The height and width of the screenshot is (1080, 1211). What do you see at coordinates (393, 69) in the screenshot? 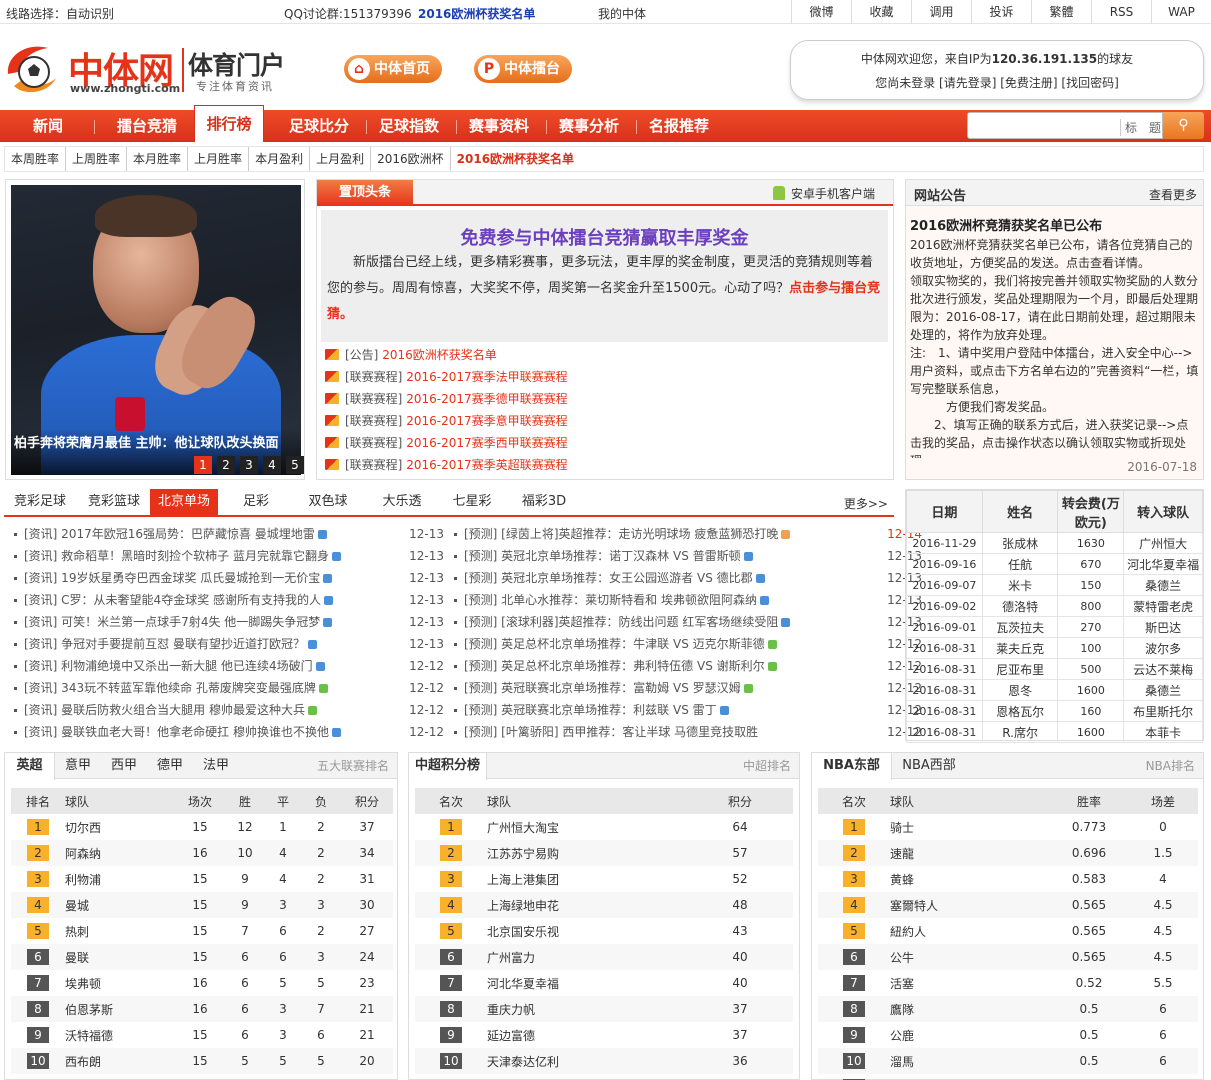
I see `home-button: ⌂ 中体首页` at bounding box center [393, 69].